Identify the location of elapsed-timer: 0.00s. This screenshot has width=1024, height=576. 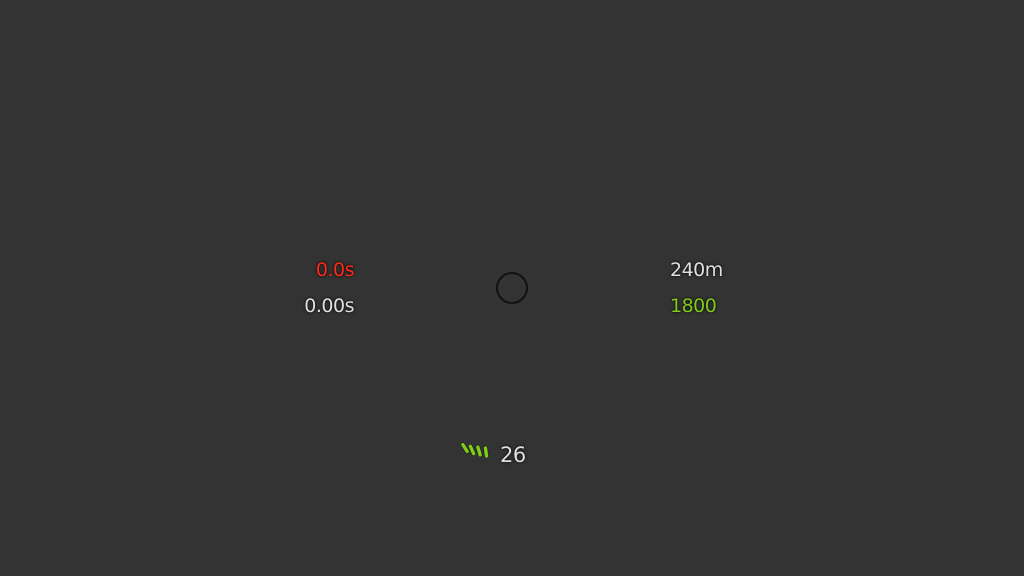
(329, 306).